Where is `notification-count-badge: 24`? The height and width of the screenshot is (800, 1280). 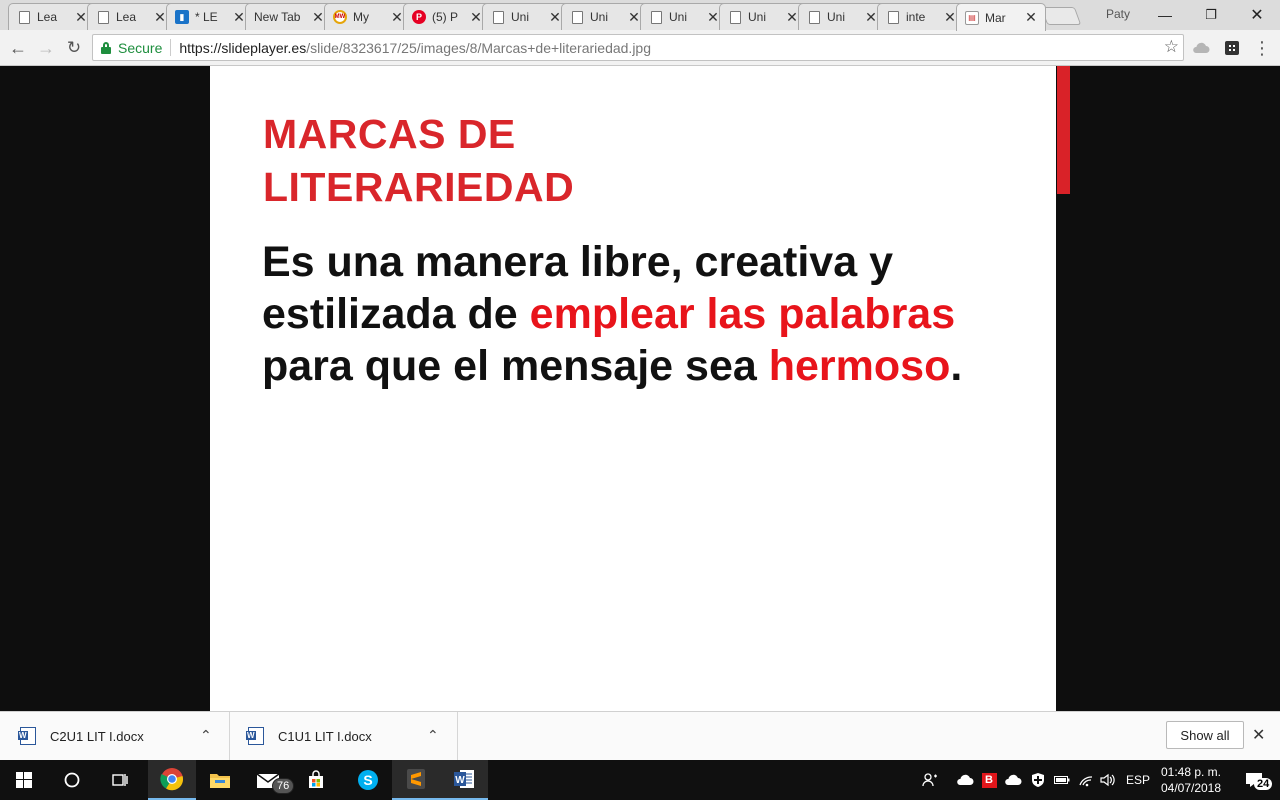
notification-count-badge: 24 is located at coordinates (1263, 784).